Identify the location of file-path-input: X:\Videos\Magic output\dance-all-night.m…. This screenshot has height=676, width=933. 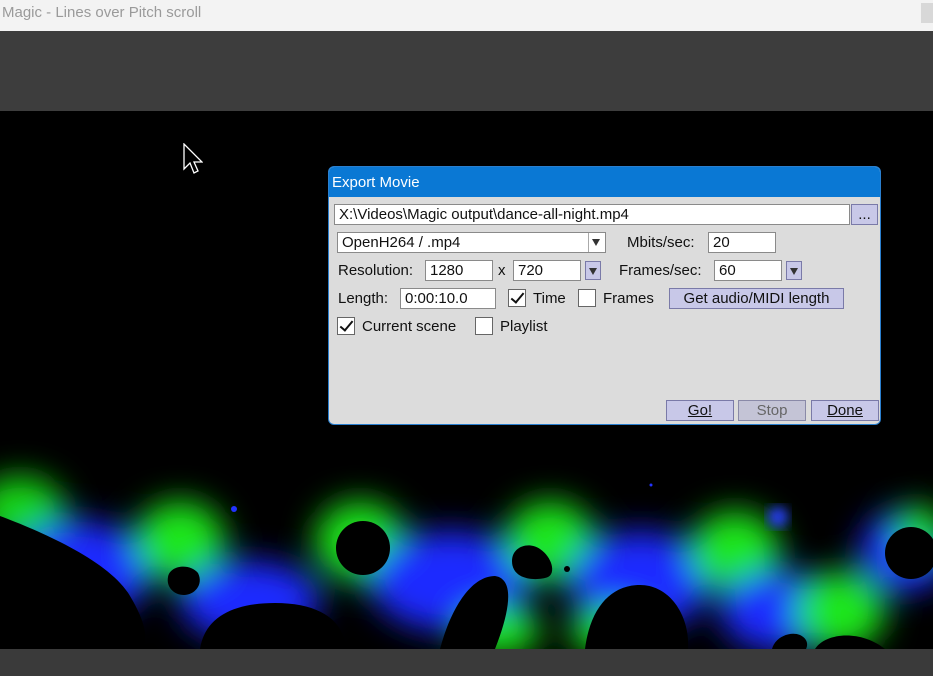
(592, 214).